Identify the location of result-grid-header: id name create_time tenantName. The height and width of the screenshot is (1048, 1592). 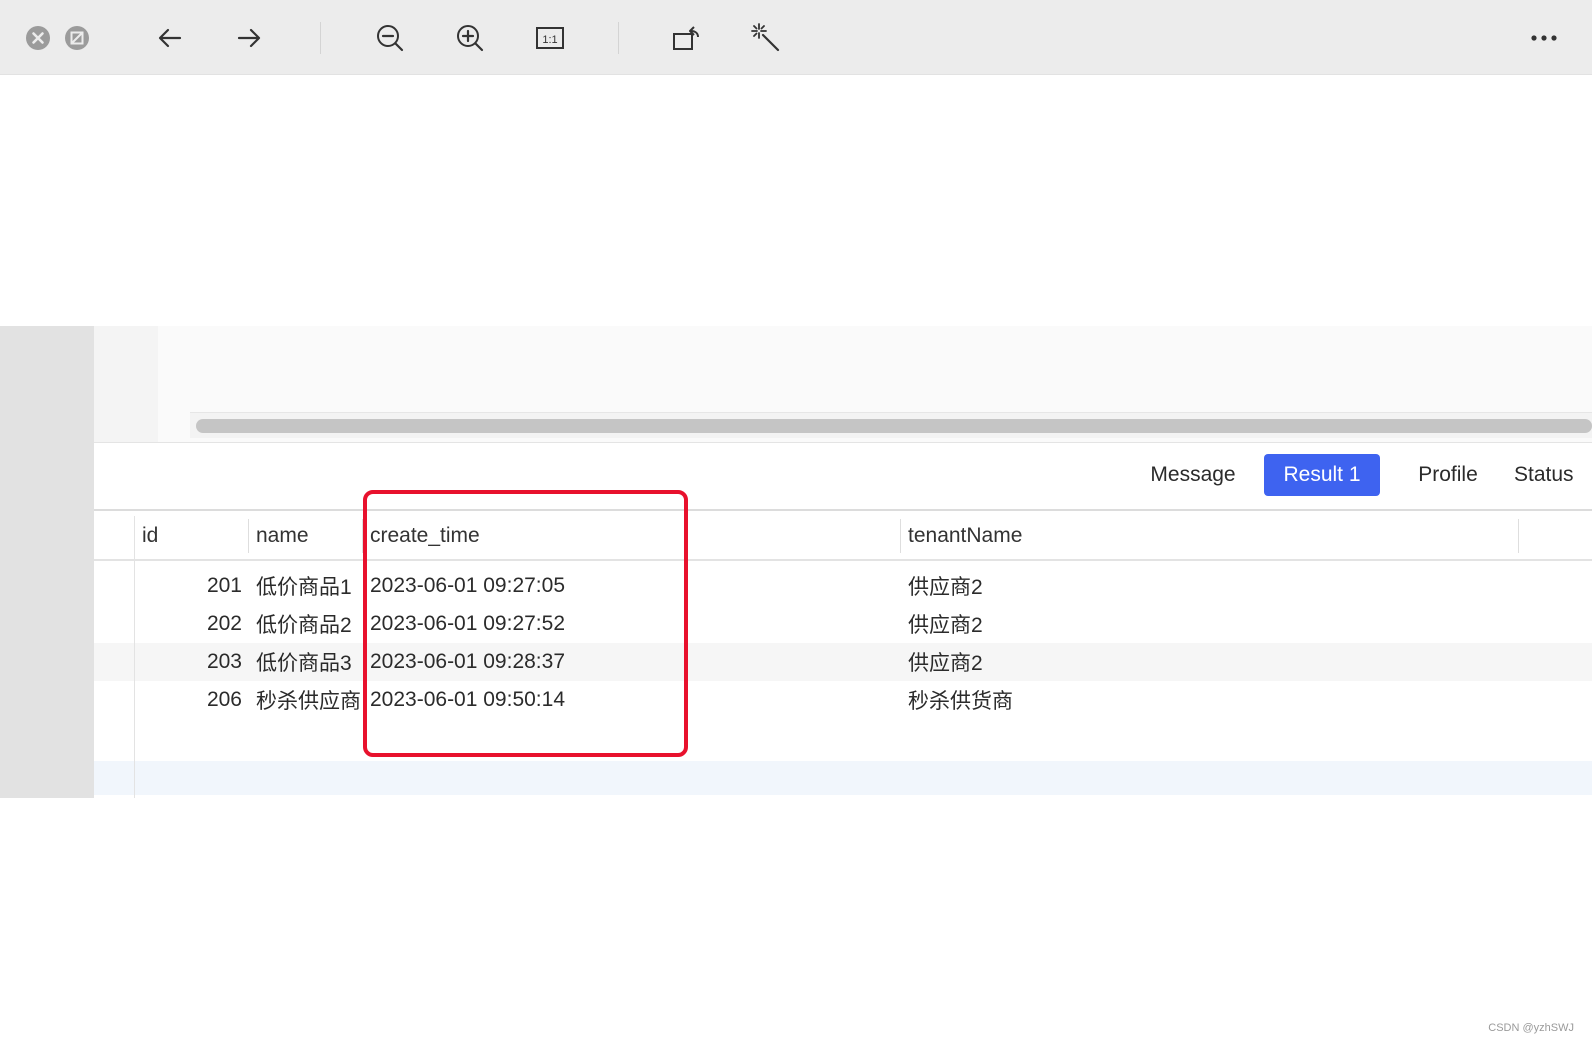
(843, 536).